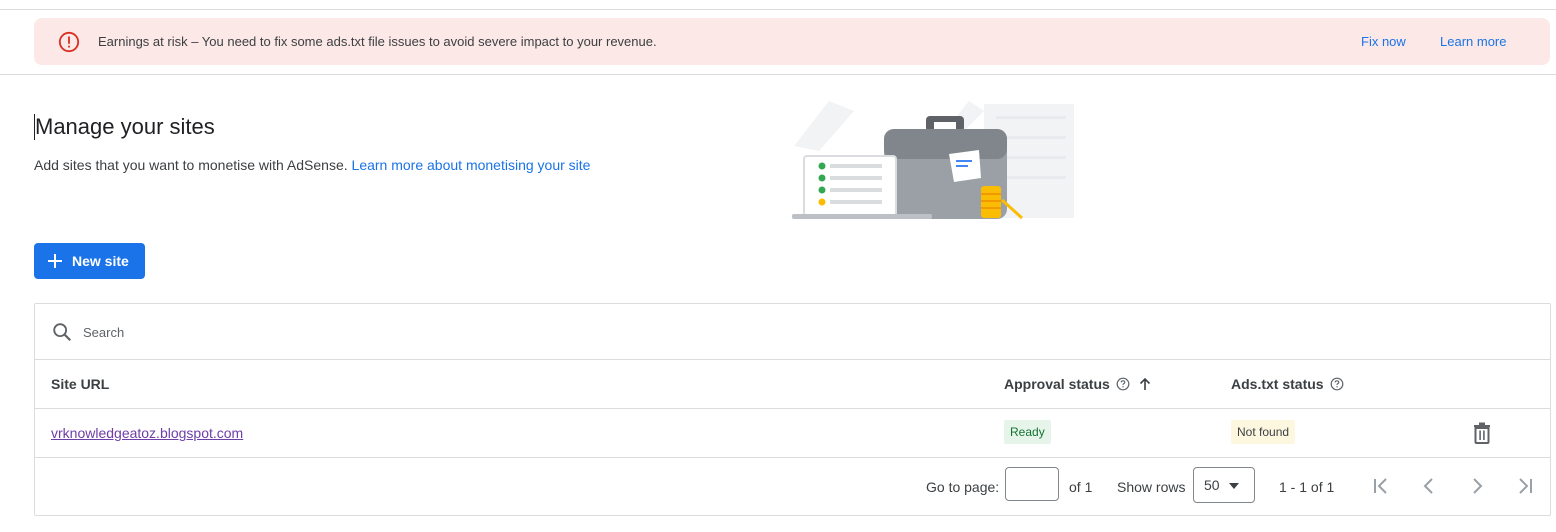  I want to click on site-url-header-label: Site URL, so click(80, 384).